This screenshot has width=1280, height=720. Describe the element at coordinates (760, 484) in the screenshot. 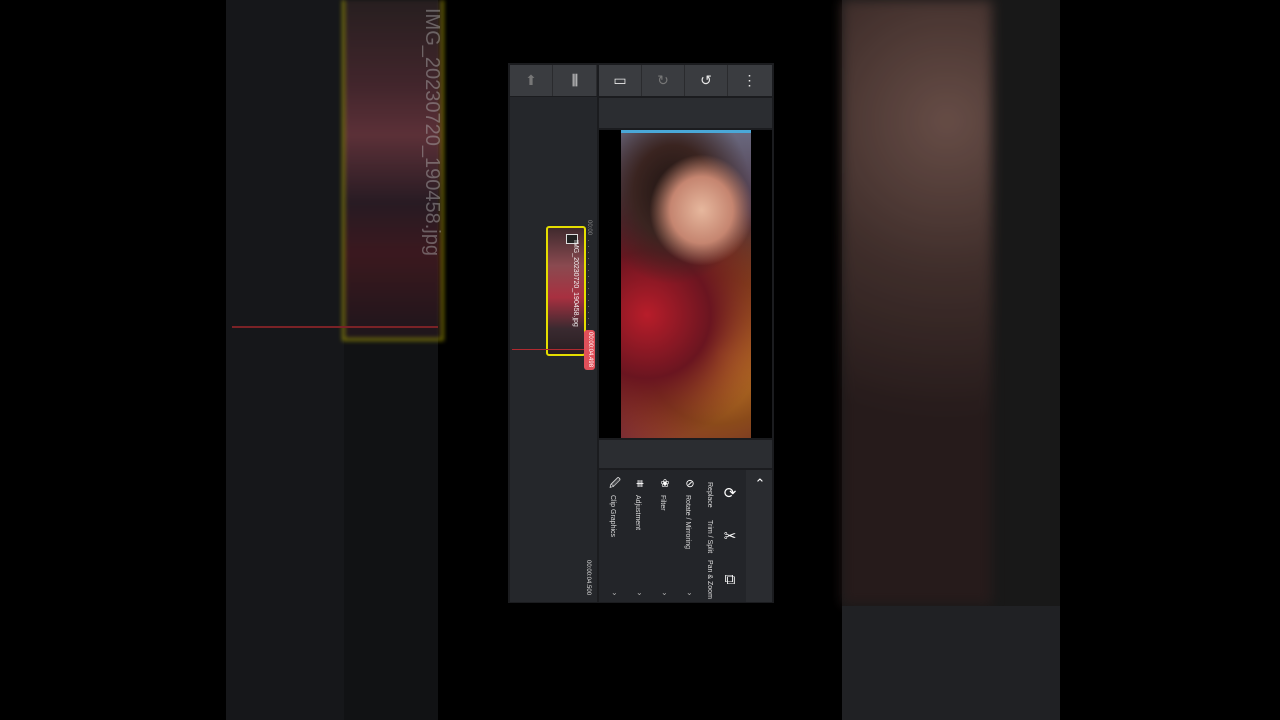

I see `collapse-icon: ⌃` at that location.